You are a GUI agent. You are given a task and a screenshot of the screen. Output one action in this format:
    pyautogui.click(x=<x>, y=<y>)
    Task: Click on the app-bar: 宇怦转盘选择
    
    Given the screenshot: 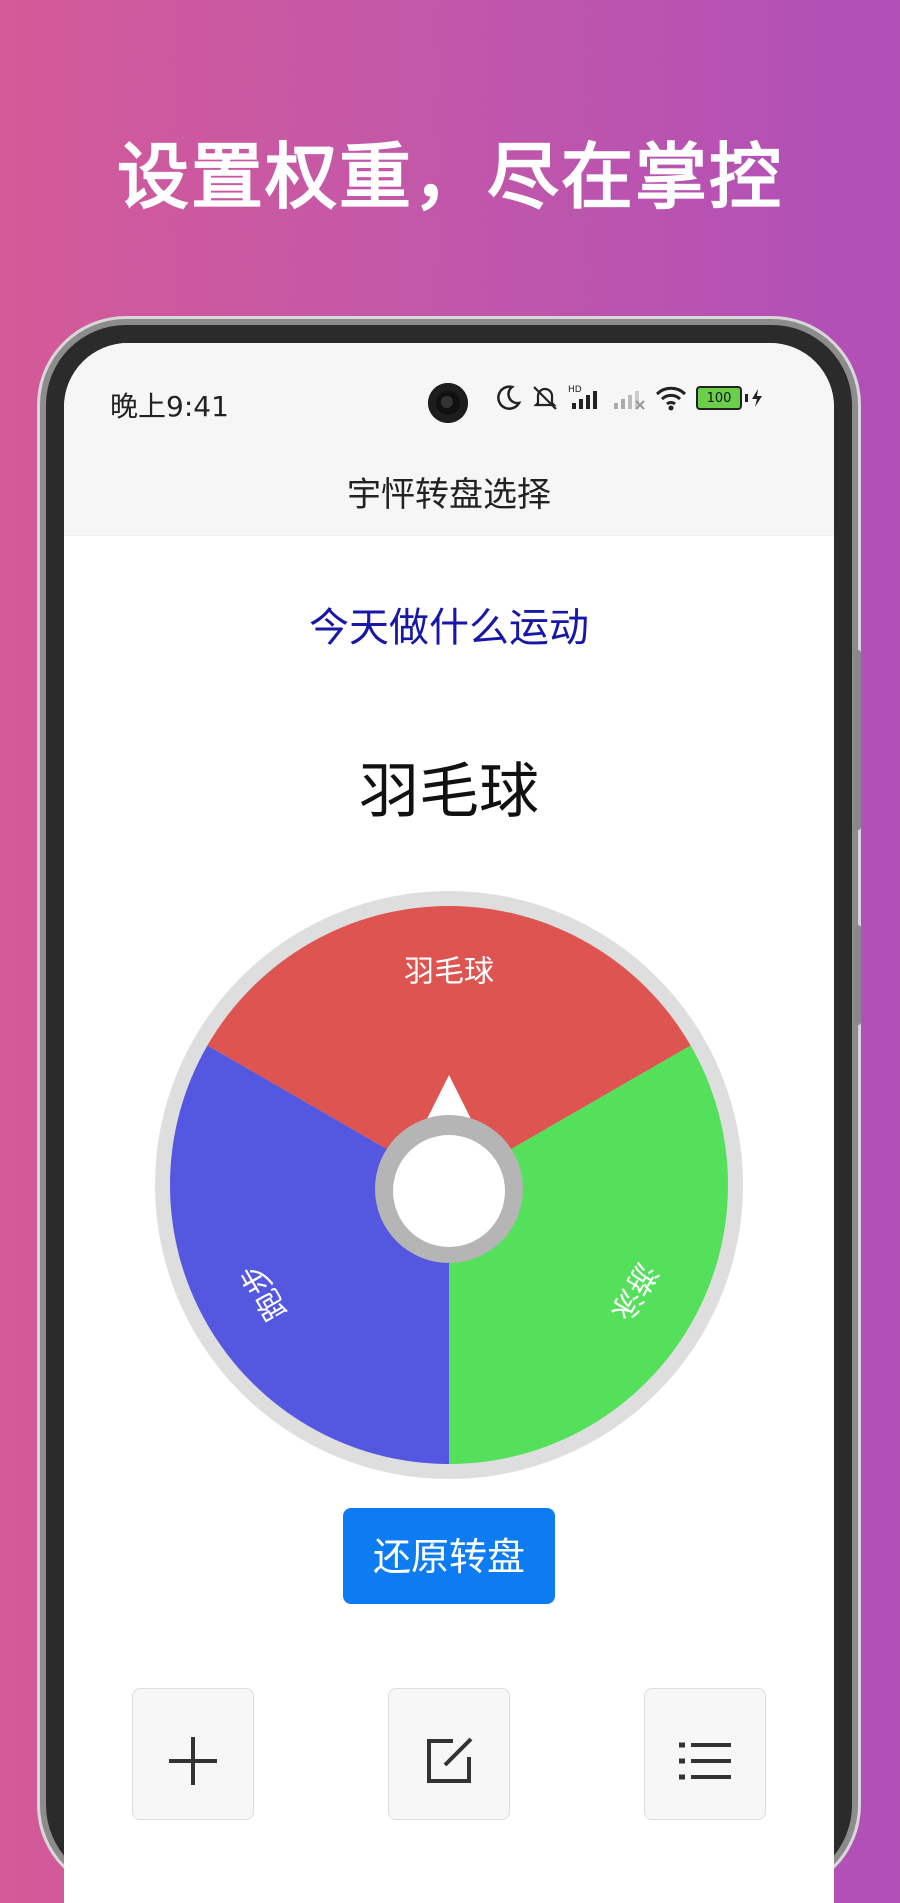 What is the action you would take?
    pyautogui.click(x=449, y=479)
    